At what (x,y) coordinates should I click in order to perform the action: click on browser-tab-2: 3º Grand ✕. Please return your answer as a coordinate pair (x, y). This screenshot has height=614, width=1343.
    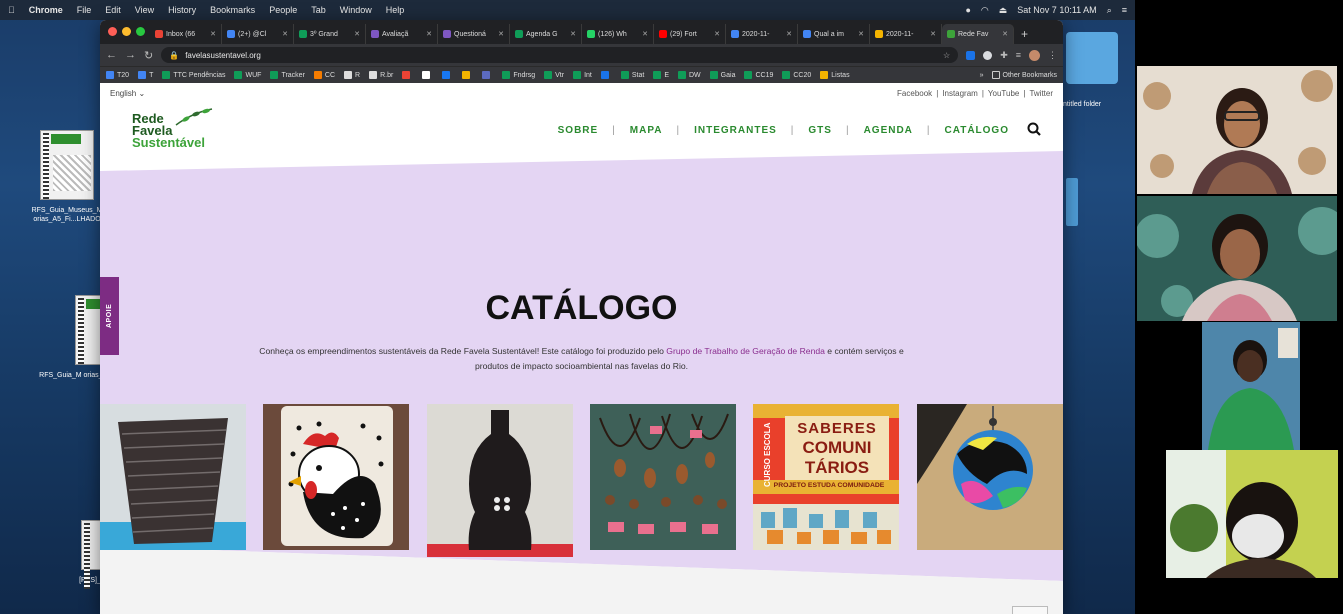
    Looking at the image, I should click on (330, 34).